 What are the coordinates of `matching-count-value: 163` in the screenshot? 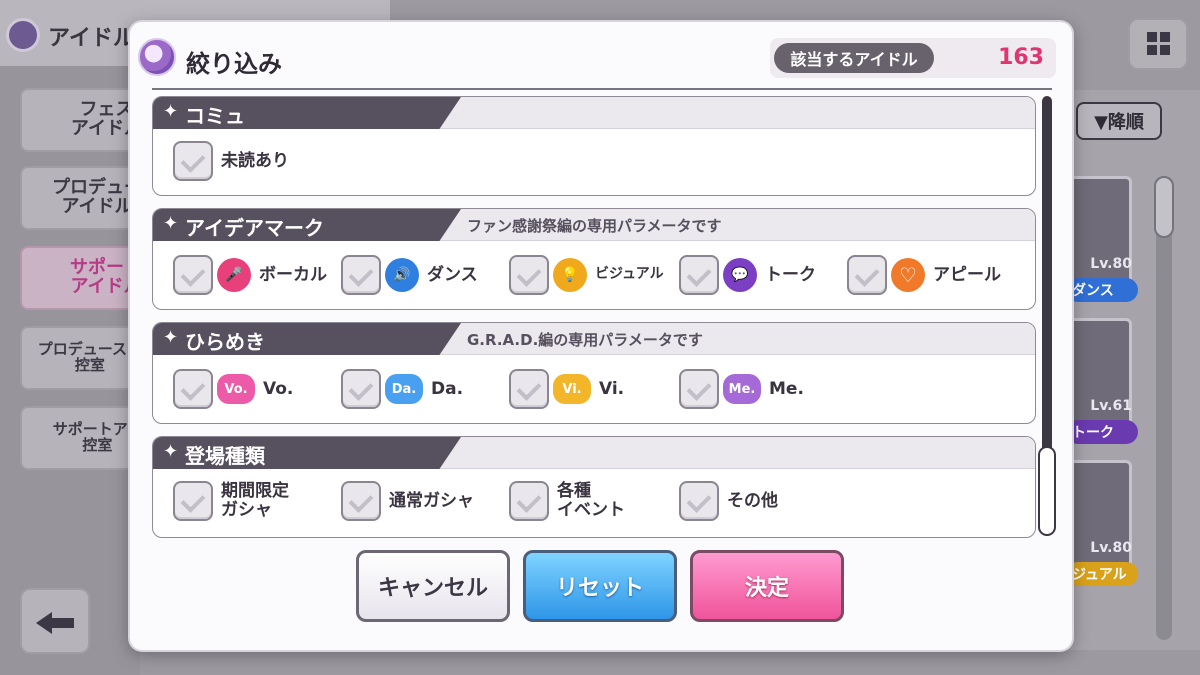 It's located at (1021, 57).